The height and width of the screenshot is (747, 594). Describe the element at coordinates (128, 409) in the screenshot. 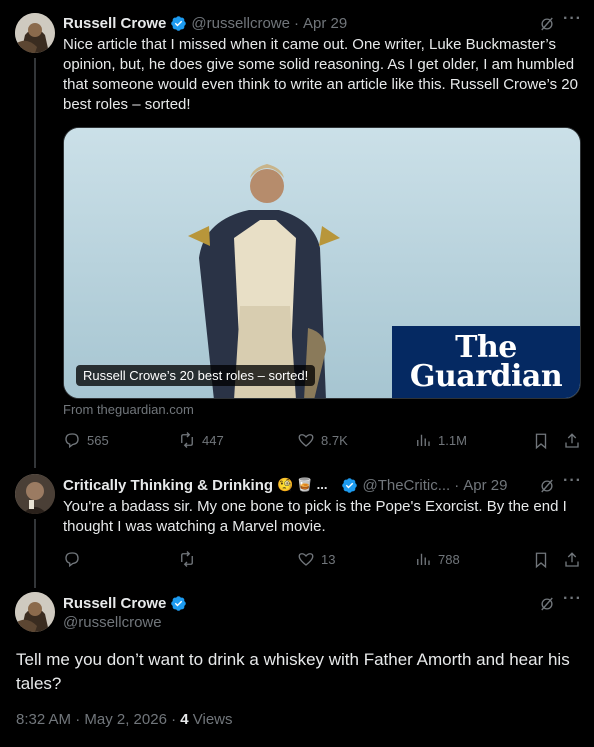

I see `card-source: From theguardian.com` at that location.